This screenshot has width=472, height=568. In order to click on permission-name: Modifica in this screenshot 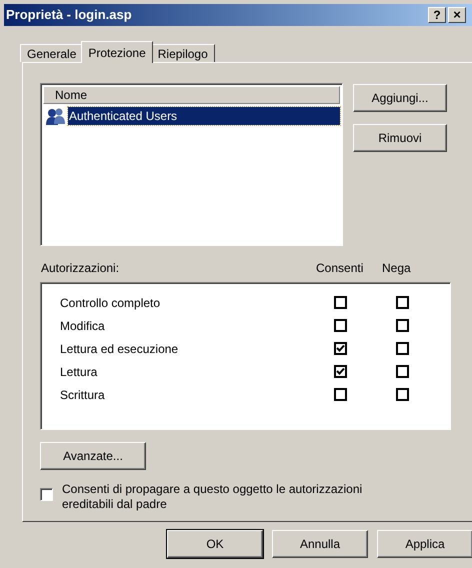, I will do `click(82, 326)`.